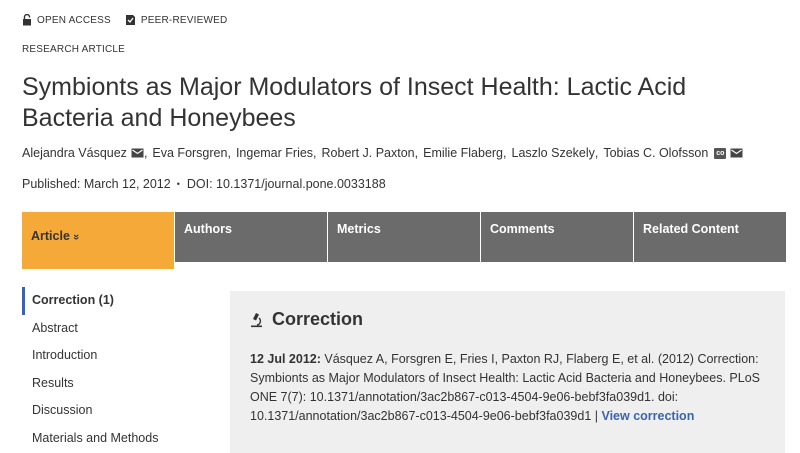  I want to click on published-date: Published: March 12, 2012, so click(96, 184).